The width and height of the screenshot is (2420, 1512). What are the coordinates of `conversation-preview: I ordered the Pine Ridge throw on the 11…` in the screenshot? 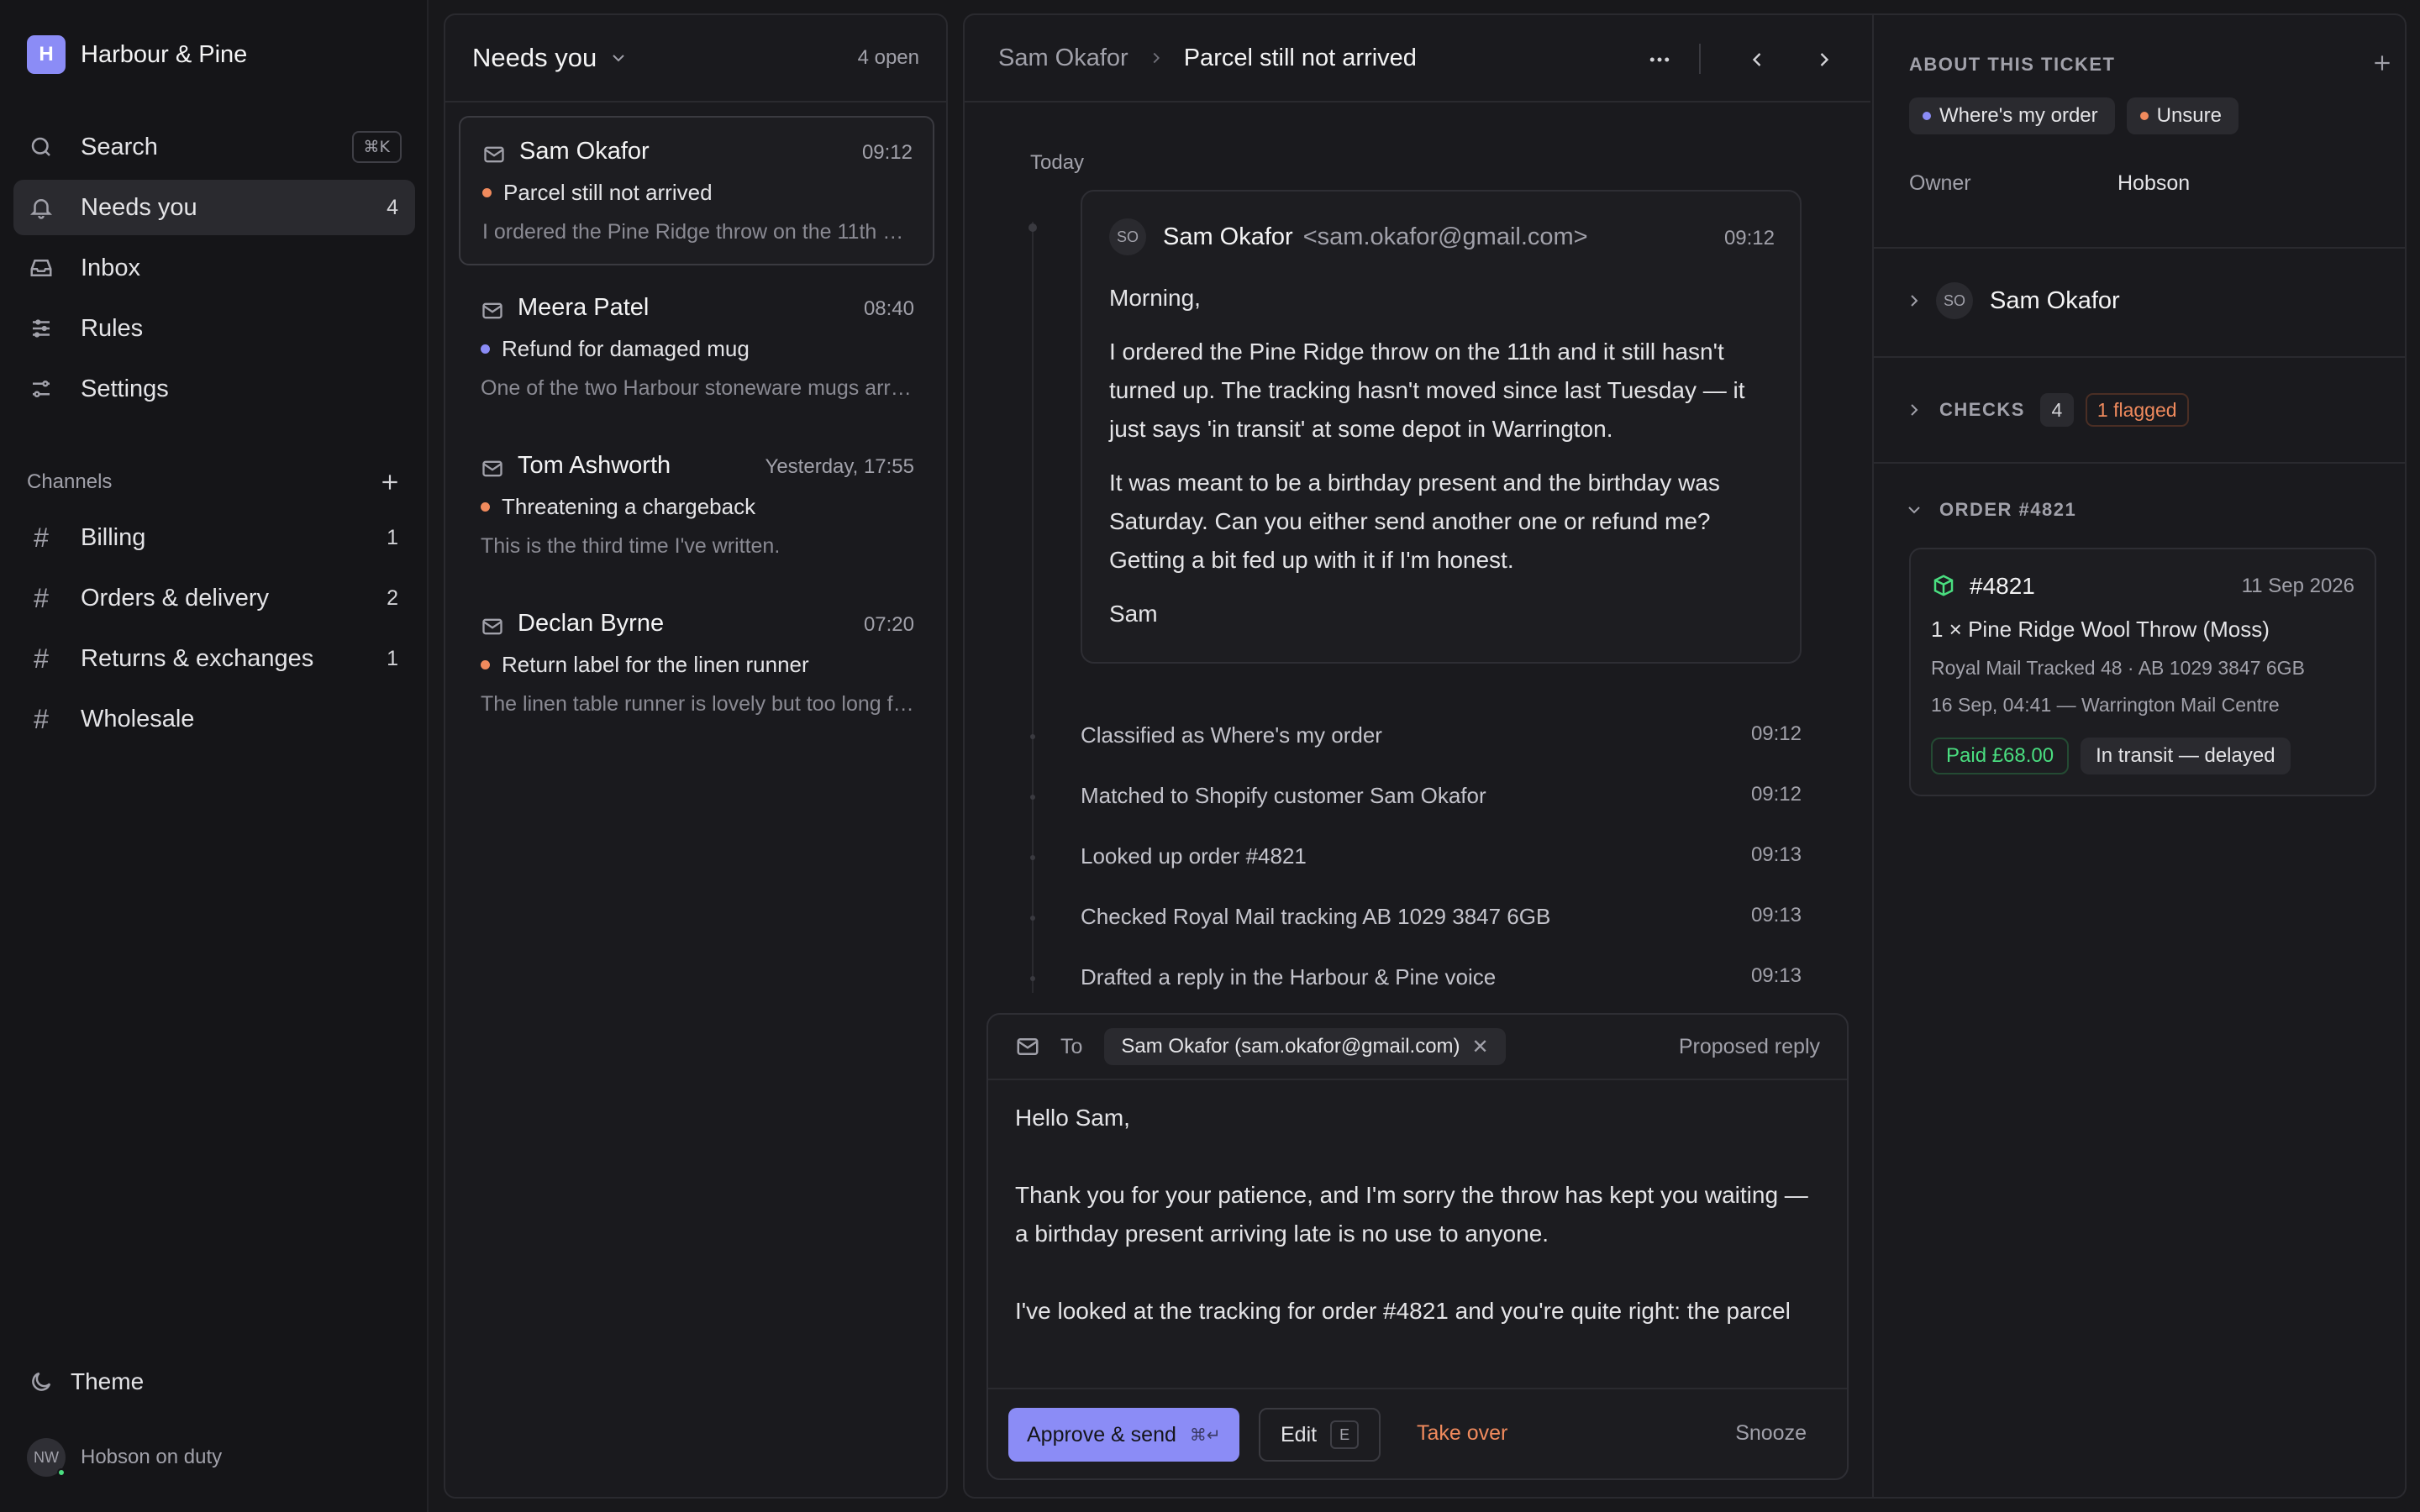 It's located at (697, 232).